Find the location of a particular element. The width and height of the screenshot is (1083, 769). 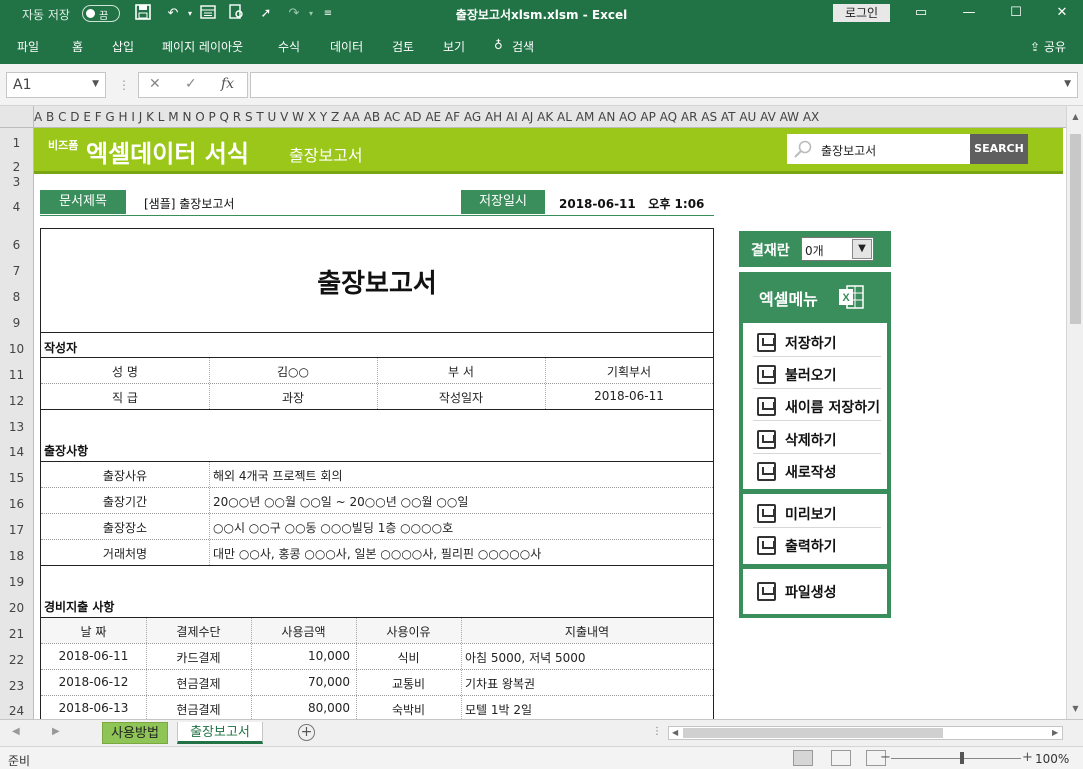

zoom-level: 100% is located at coordinates (1052, 759).